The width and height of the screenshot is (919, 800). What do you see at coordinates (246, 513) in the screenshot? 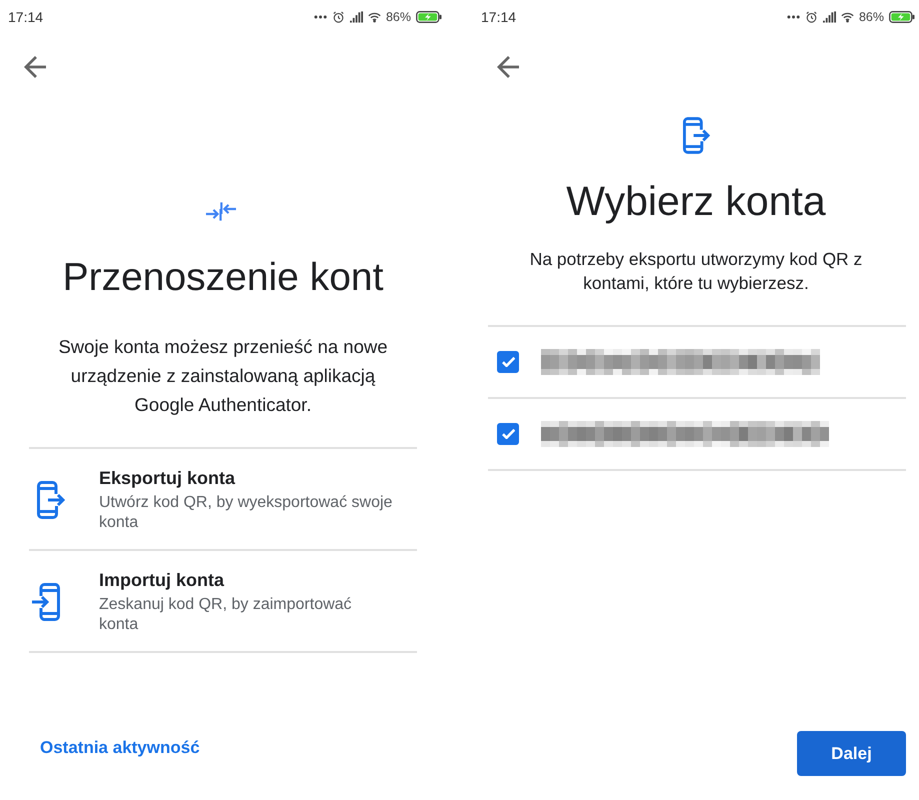
I see `option-description: Utwórz kod QR, by wyeksportować swoje konta` at bounding box center [246, 513].